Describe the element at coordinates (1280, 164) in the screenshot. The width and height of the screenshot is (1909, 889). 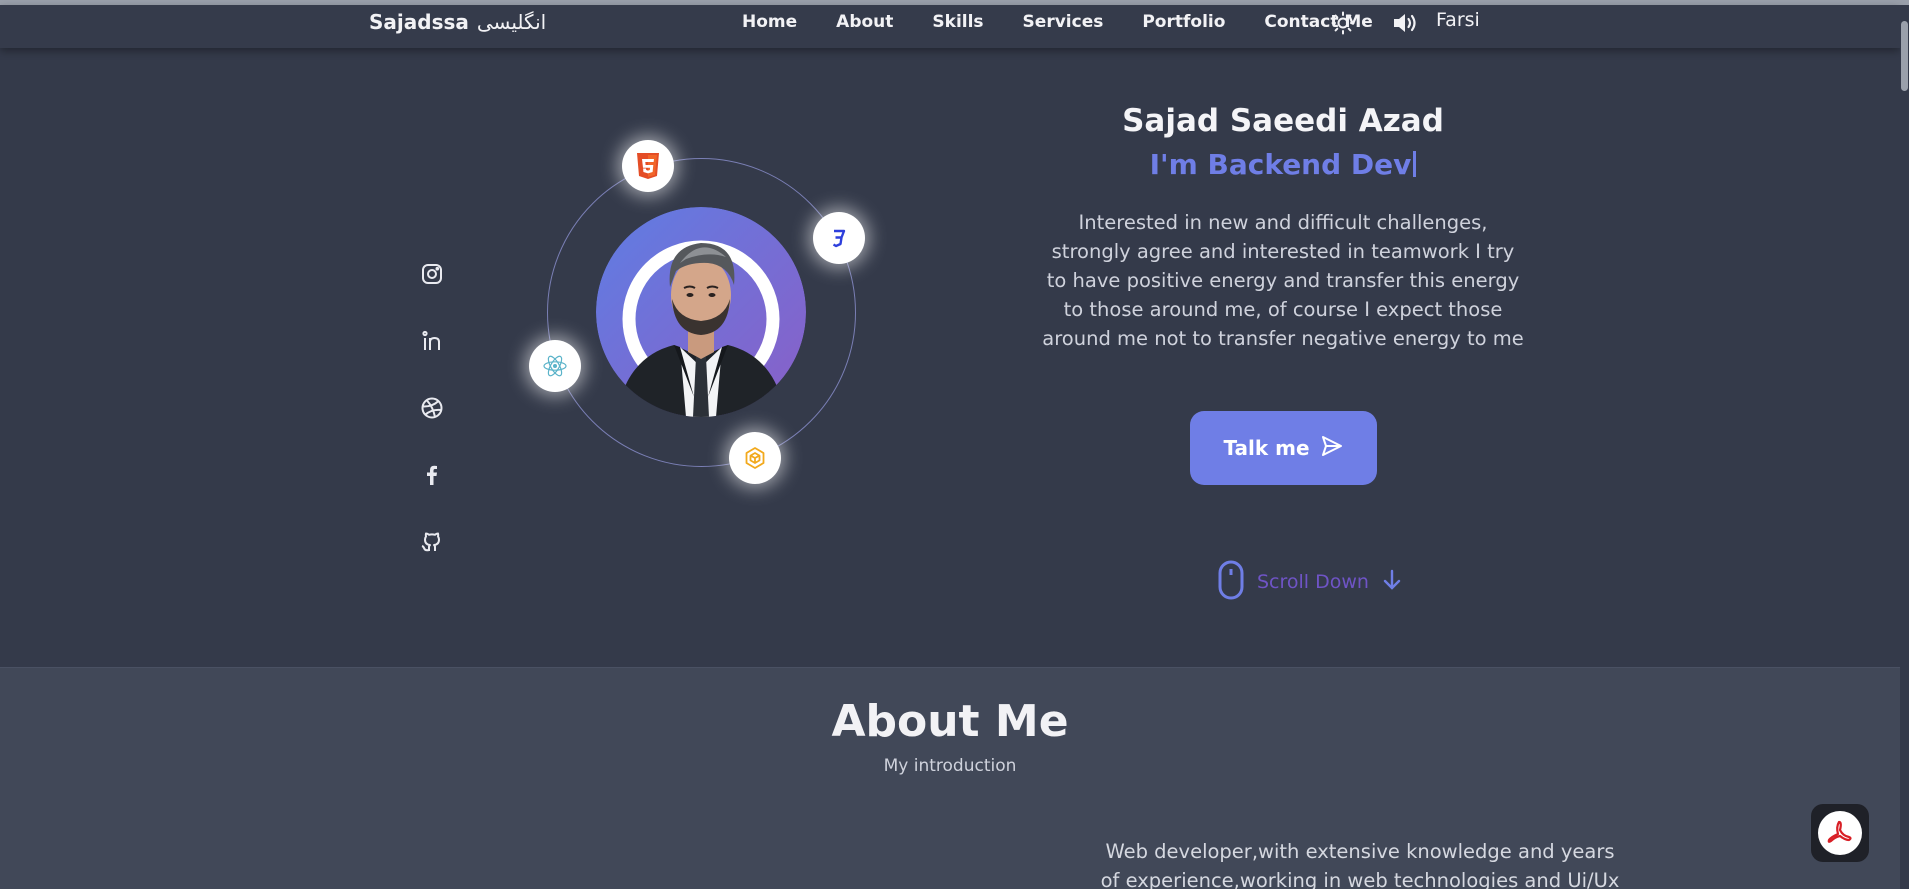
I see `hero-role-text: I'm Backend Dev` at that location.